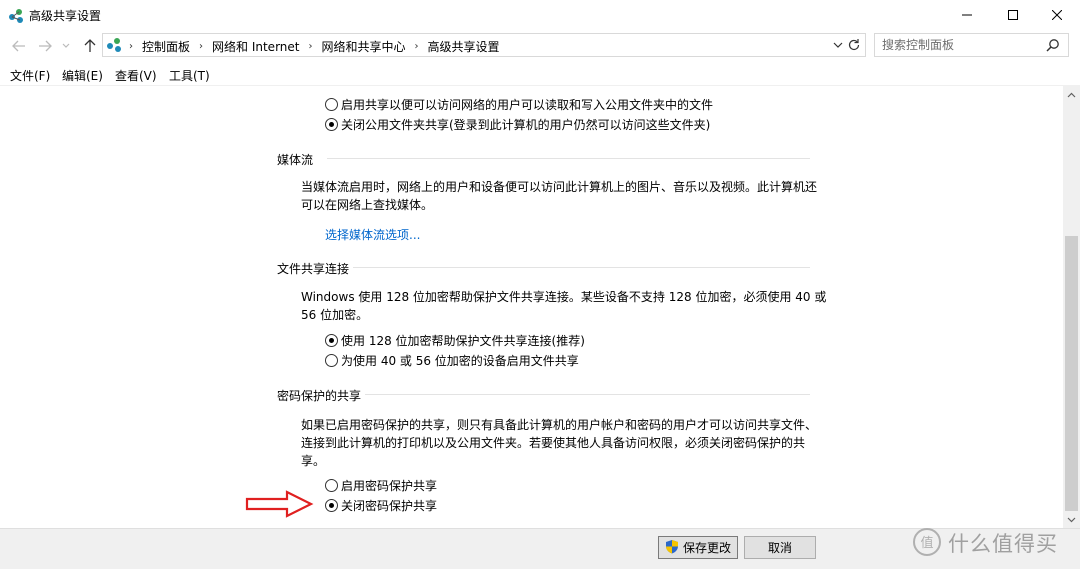 The image size is (1080, 569). I want to click on close-icon, so click(1057, 15).